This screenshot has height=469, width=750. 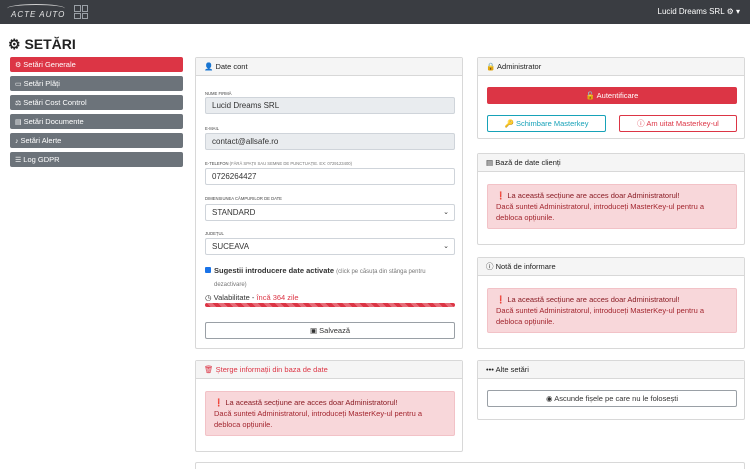 What do you see at coordinates (96, 159) in the screenshot?
I see `sidebar-item-gdpr-log: ☰ Log GDPR` at bounding box center [96, 159].